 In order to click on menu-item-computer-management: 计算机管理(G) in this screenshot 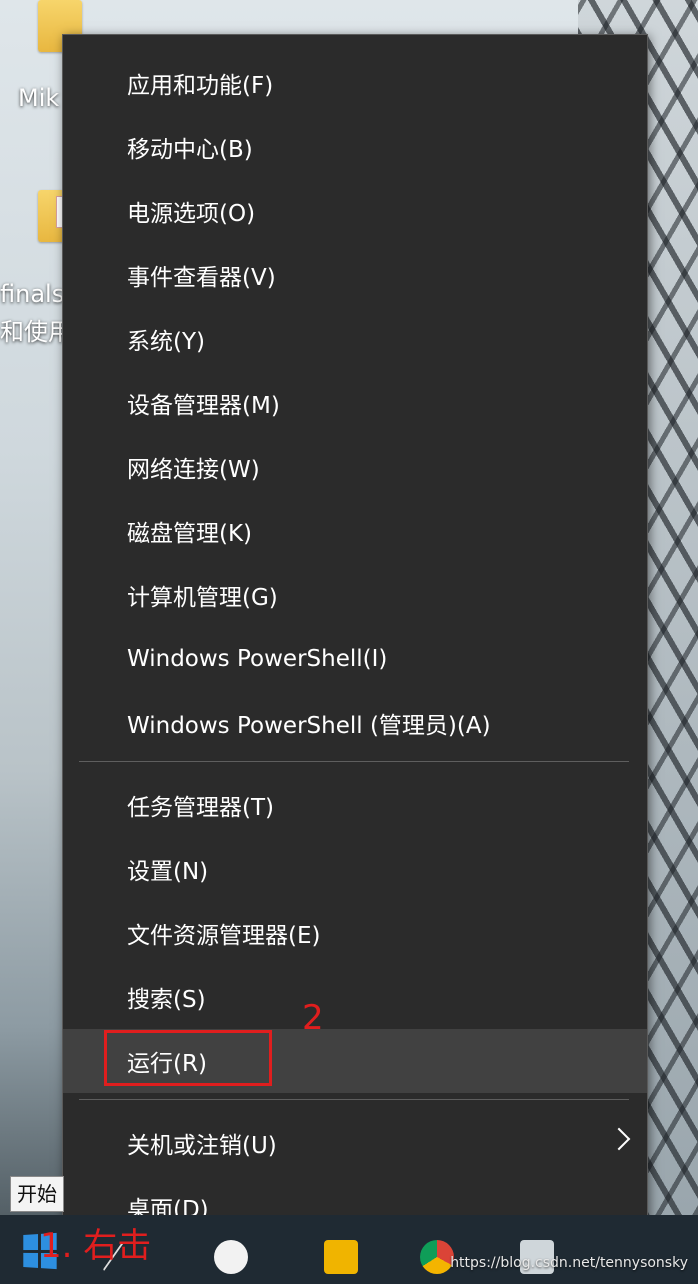, I will do `click(355, 595)`.